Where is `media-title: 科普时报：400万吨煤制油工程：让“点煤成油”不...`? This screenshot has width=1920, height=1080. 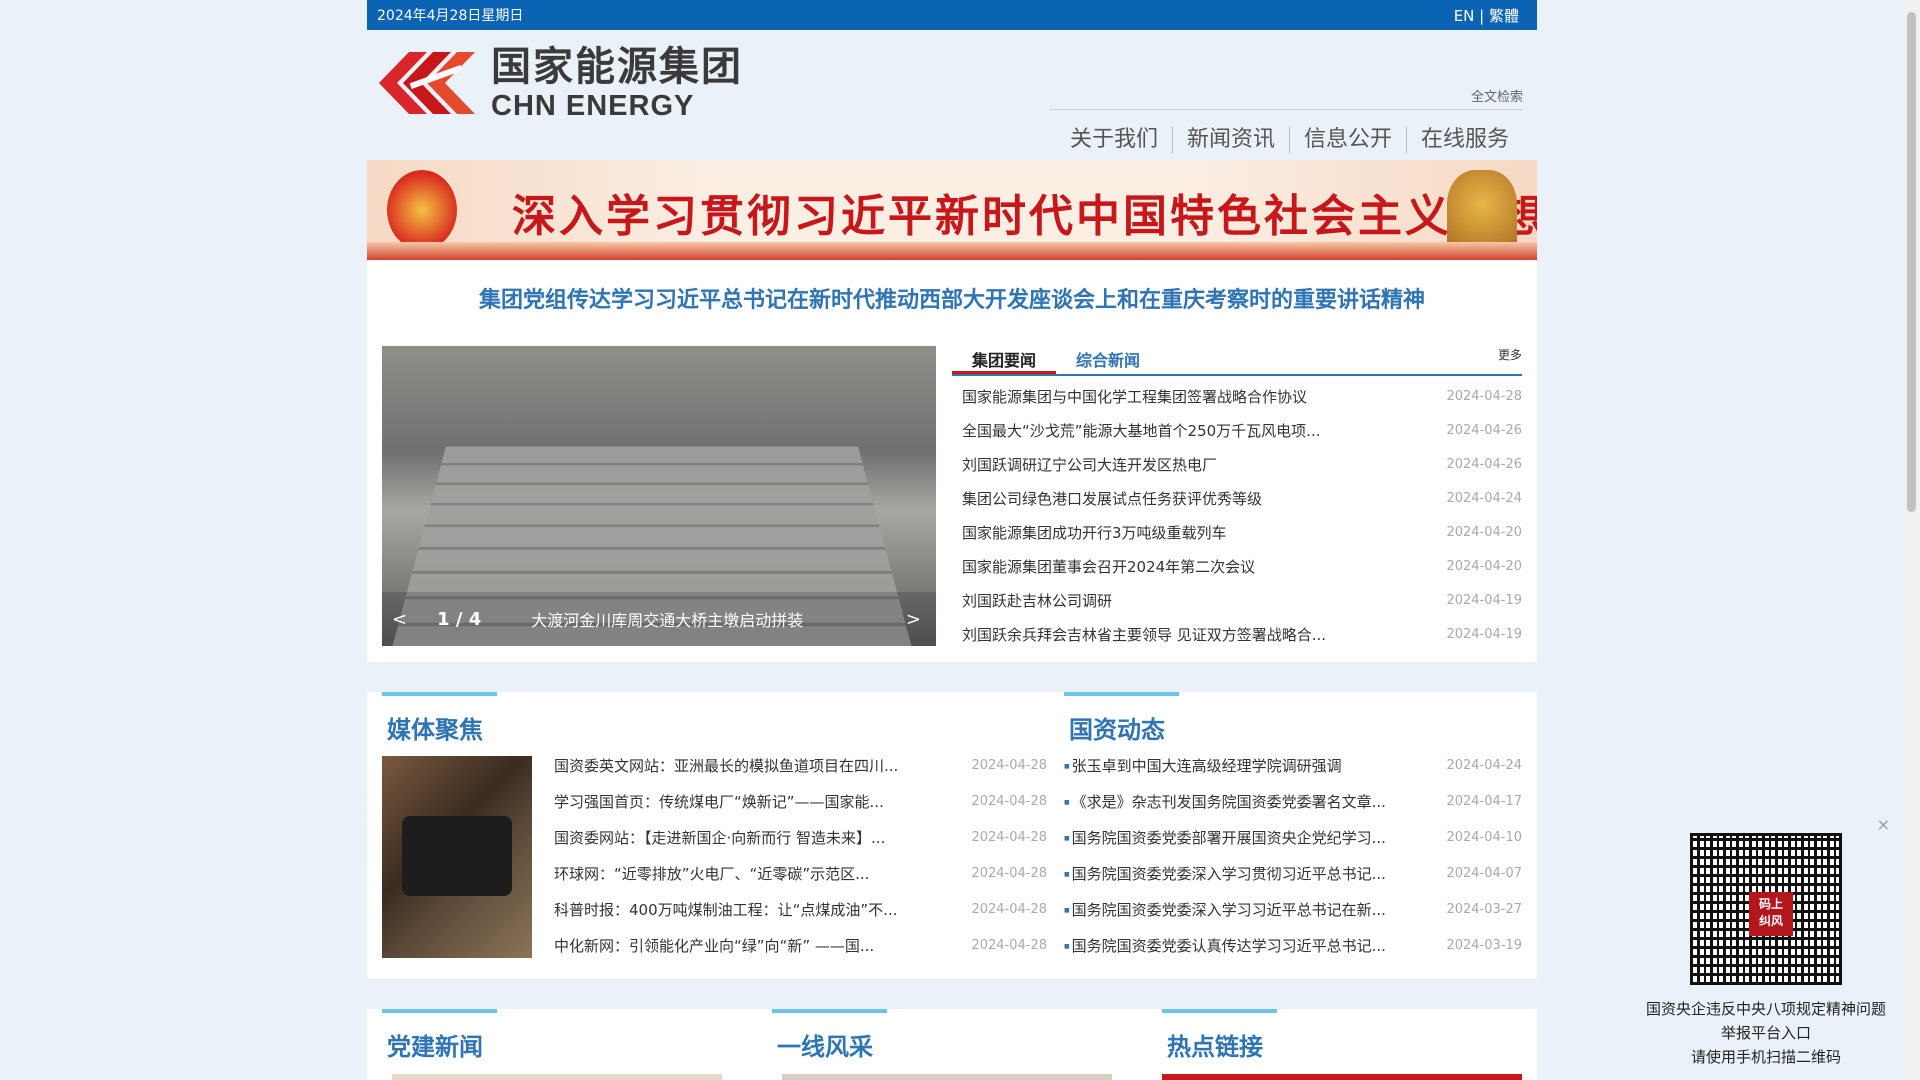 media-title: 科普时报：400万吨煤制油工程：让“点煤成油”不... is located at coordinates (726, 910).